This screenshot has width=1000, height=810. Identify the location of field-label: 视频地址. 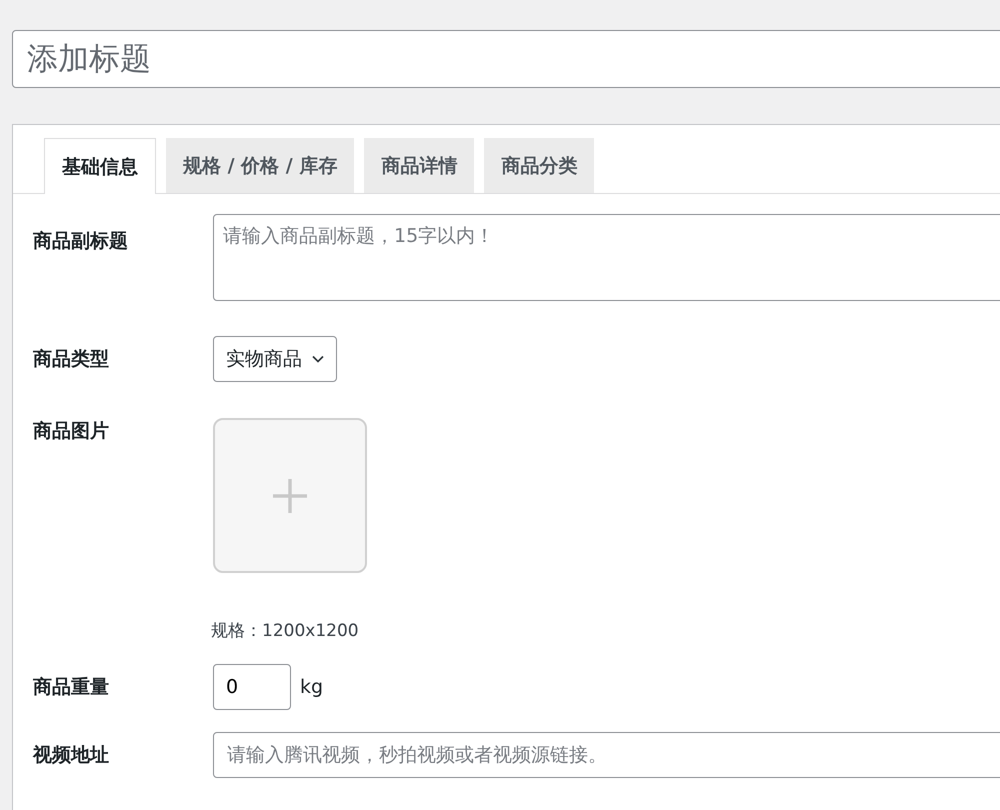
(71, 755).